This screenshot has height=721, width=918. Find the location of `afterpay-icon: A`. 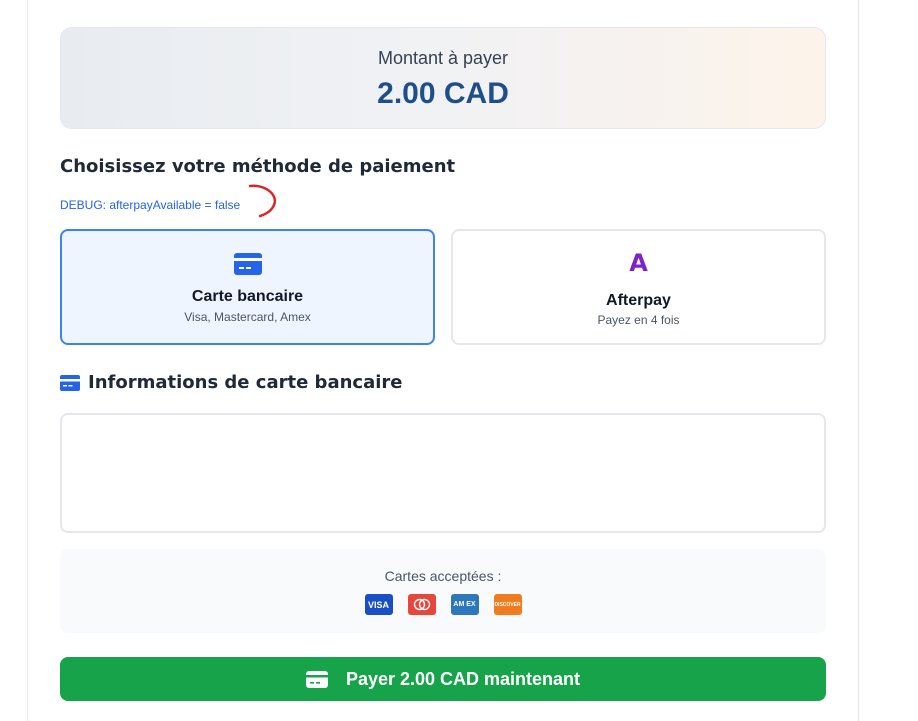

afterpay-icon: A is located at coordinates (638, 263).